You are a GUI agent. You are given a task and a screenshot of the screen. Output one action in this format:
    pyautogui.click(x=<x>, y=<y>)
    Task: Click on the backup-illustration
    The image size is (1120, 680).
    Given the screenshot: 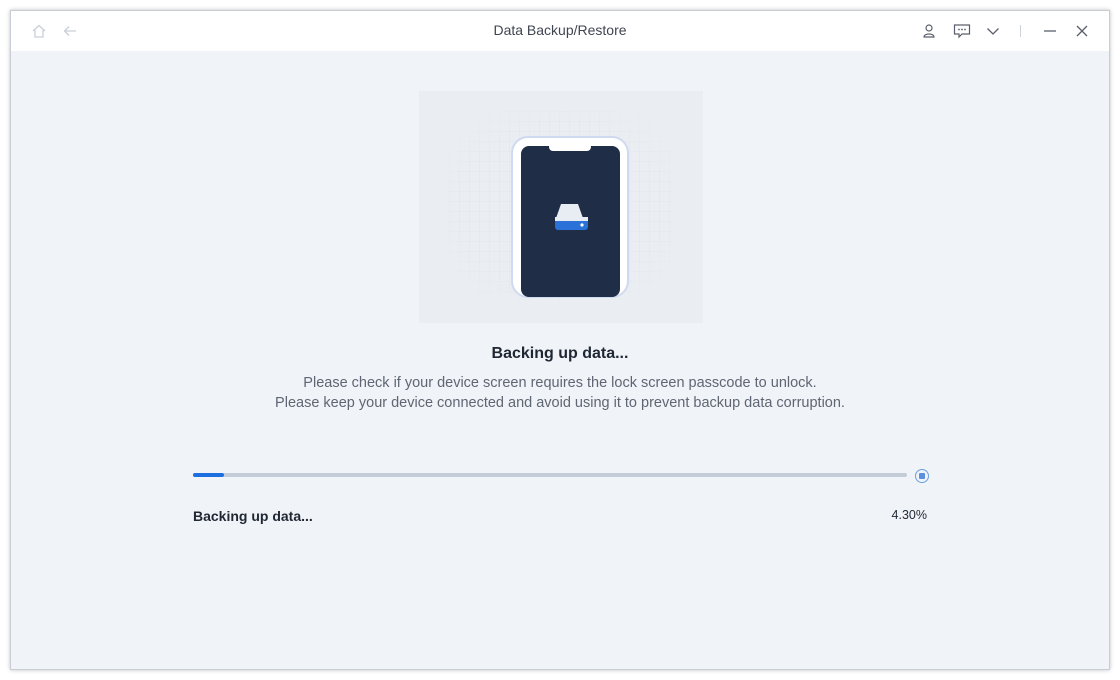 What is the action you would take?
    pyautogui.click(x=561, y=207)
    